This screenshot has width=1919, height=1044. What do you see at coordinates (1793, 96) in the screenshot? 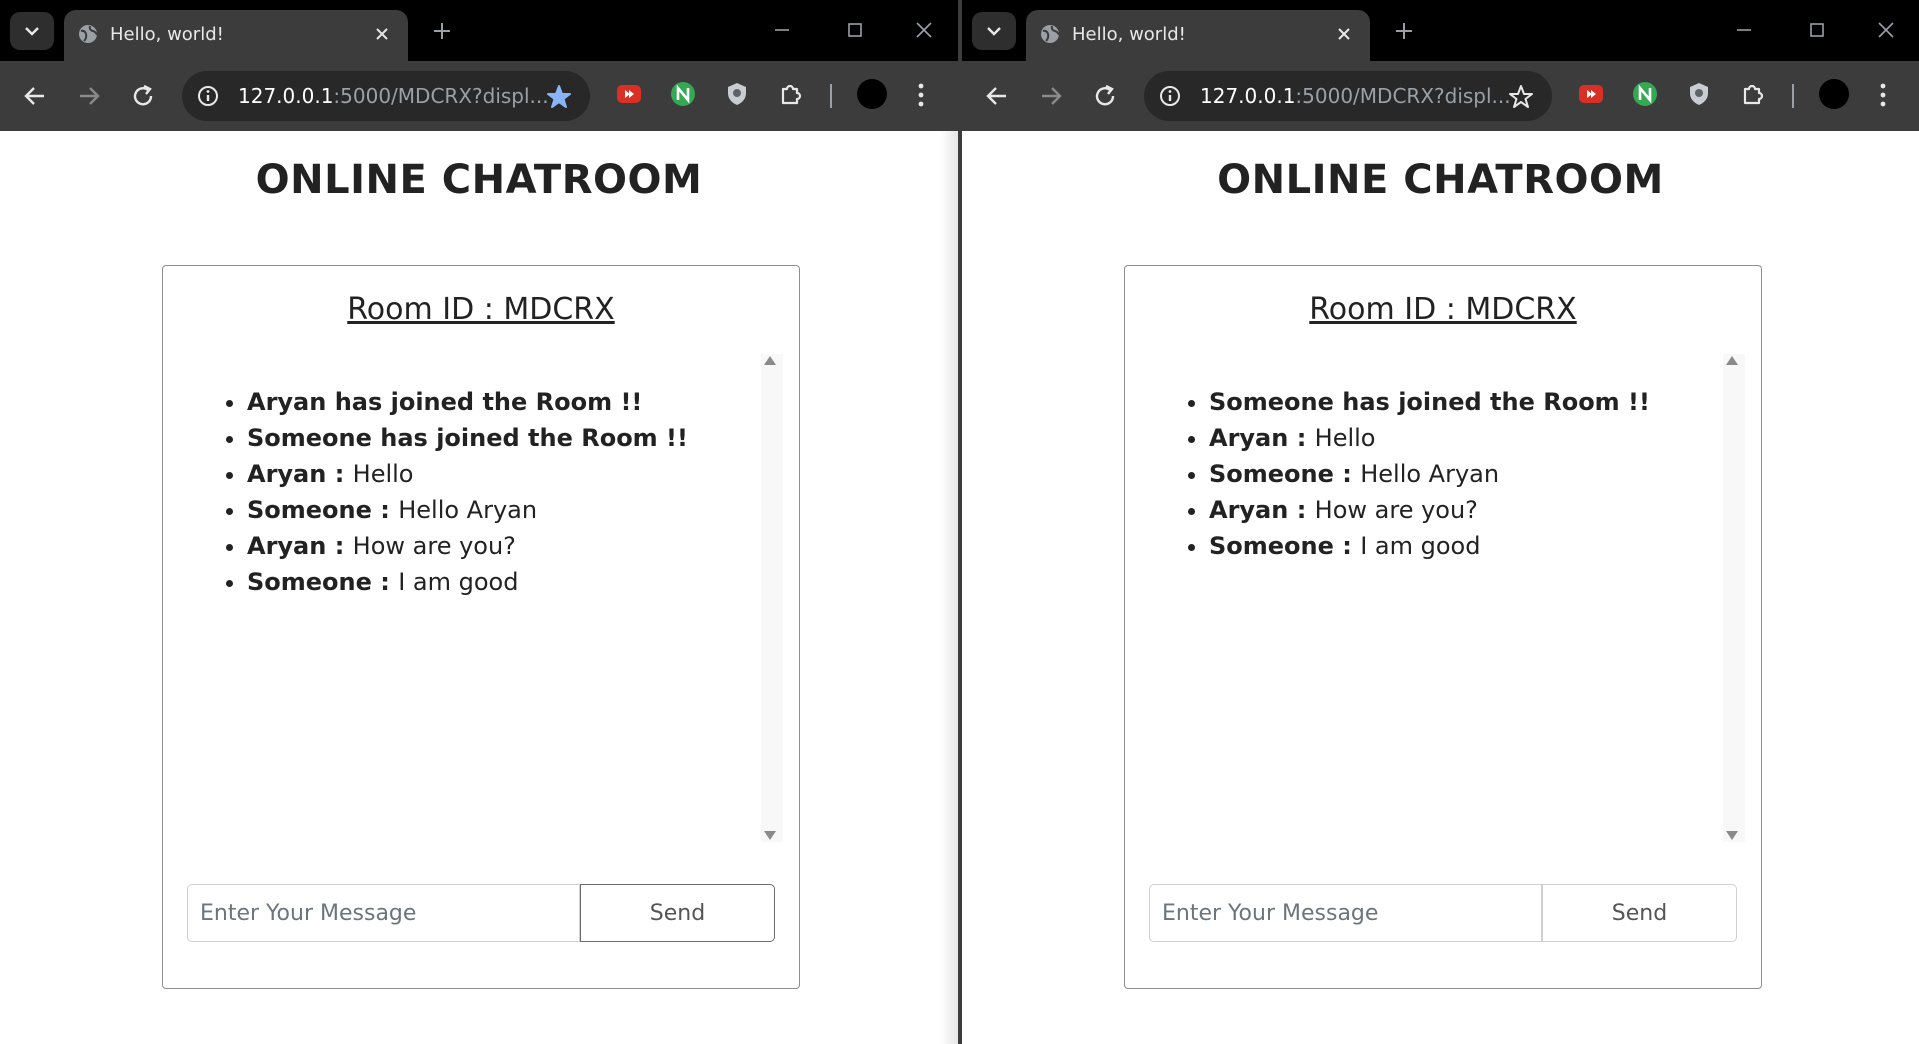
I see `toolbar-separator` at bounding box center [1793, 96].